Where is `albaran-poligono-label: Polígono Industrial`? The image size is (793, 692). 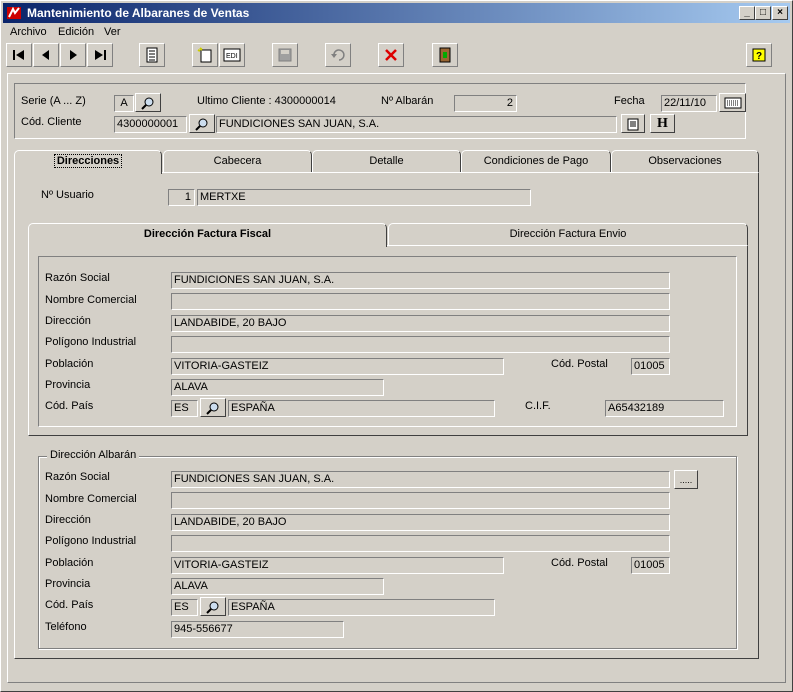 albaran-poligono-label: Polígono Industrial is located at coordinates (91, 541).